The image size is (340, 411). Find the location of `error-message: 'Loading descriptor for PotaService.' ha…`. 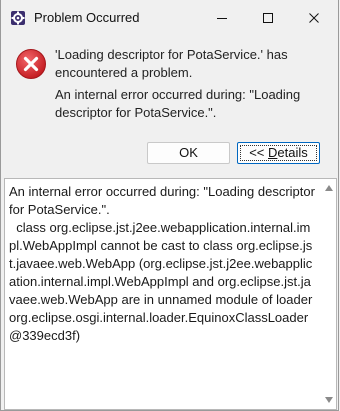

error-message: 'Loading descriptor for PotaService.' ha… is located at coordinates (171, 63).